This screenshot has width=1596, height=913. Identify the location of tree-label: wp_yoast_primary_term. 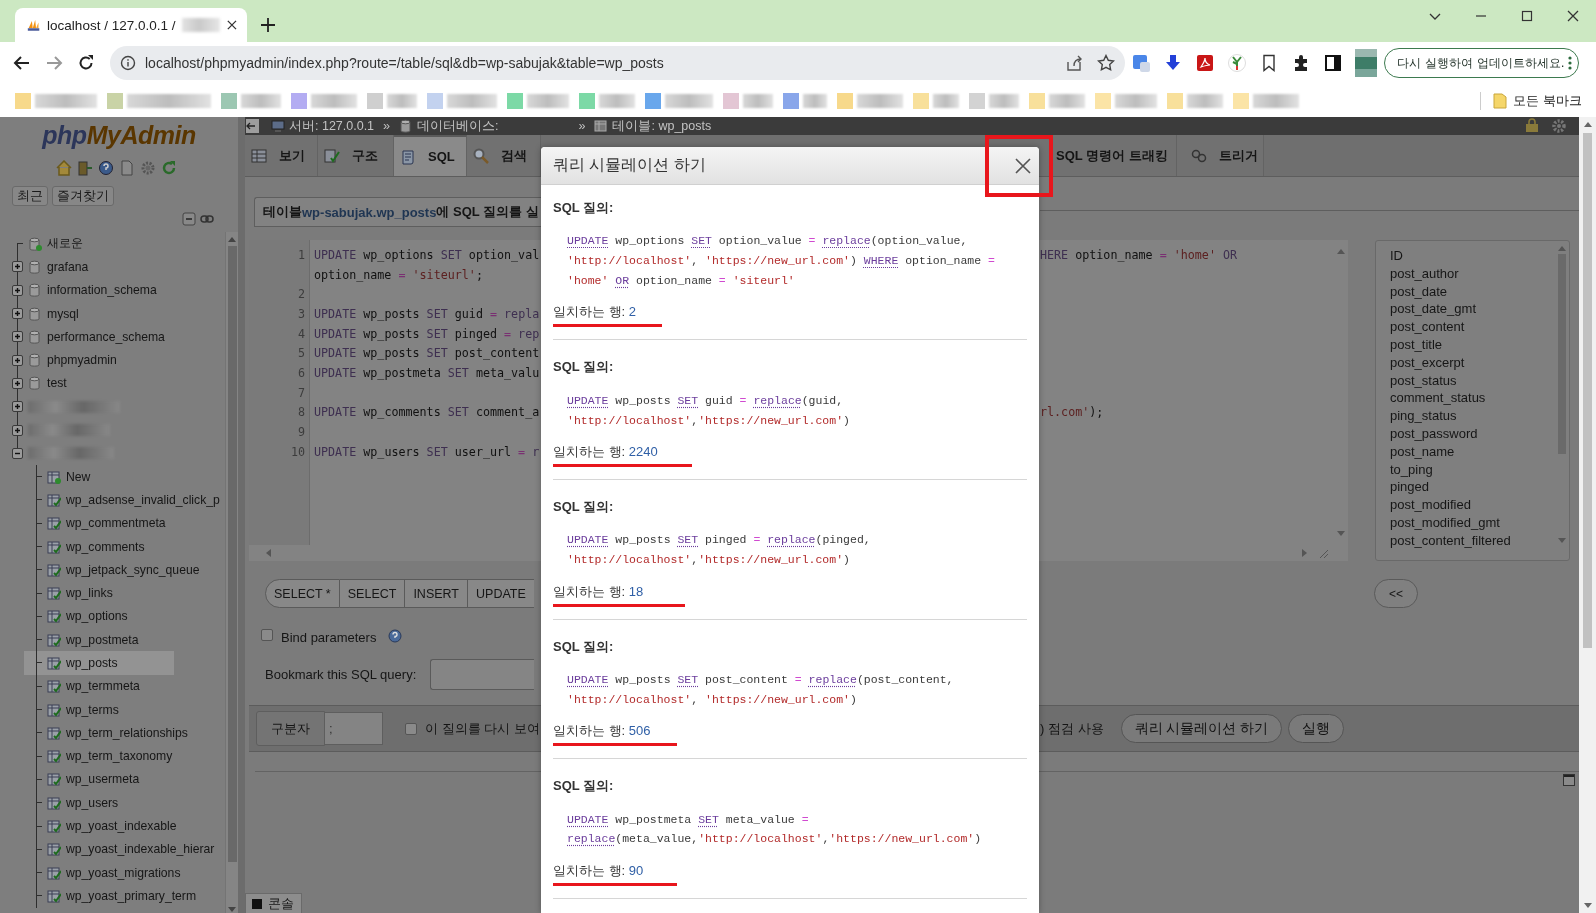
(131, 895).